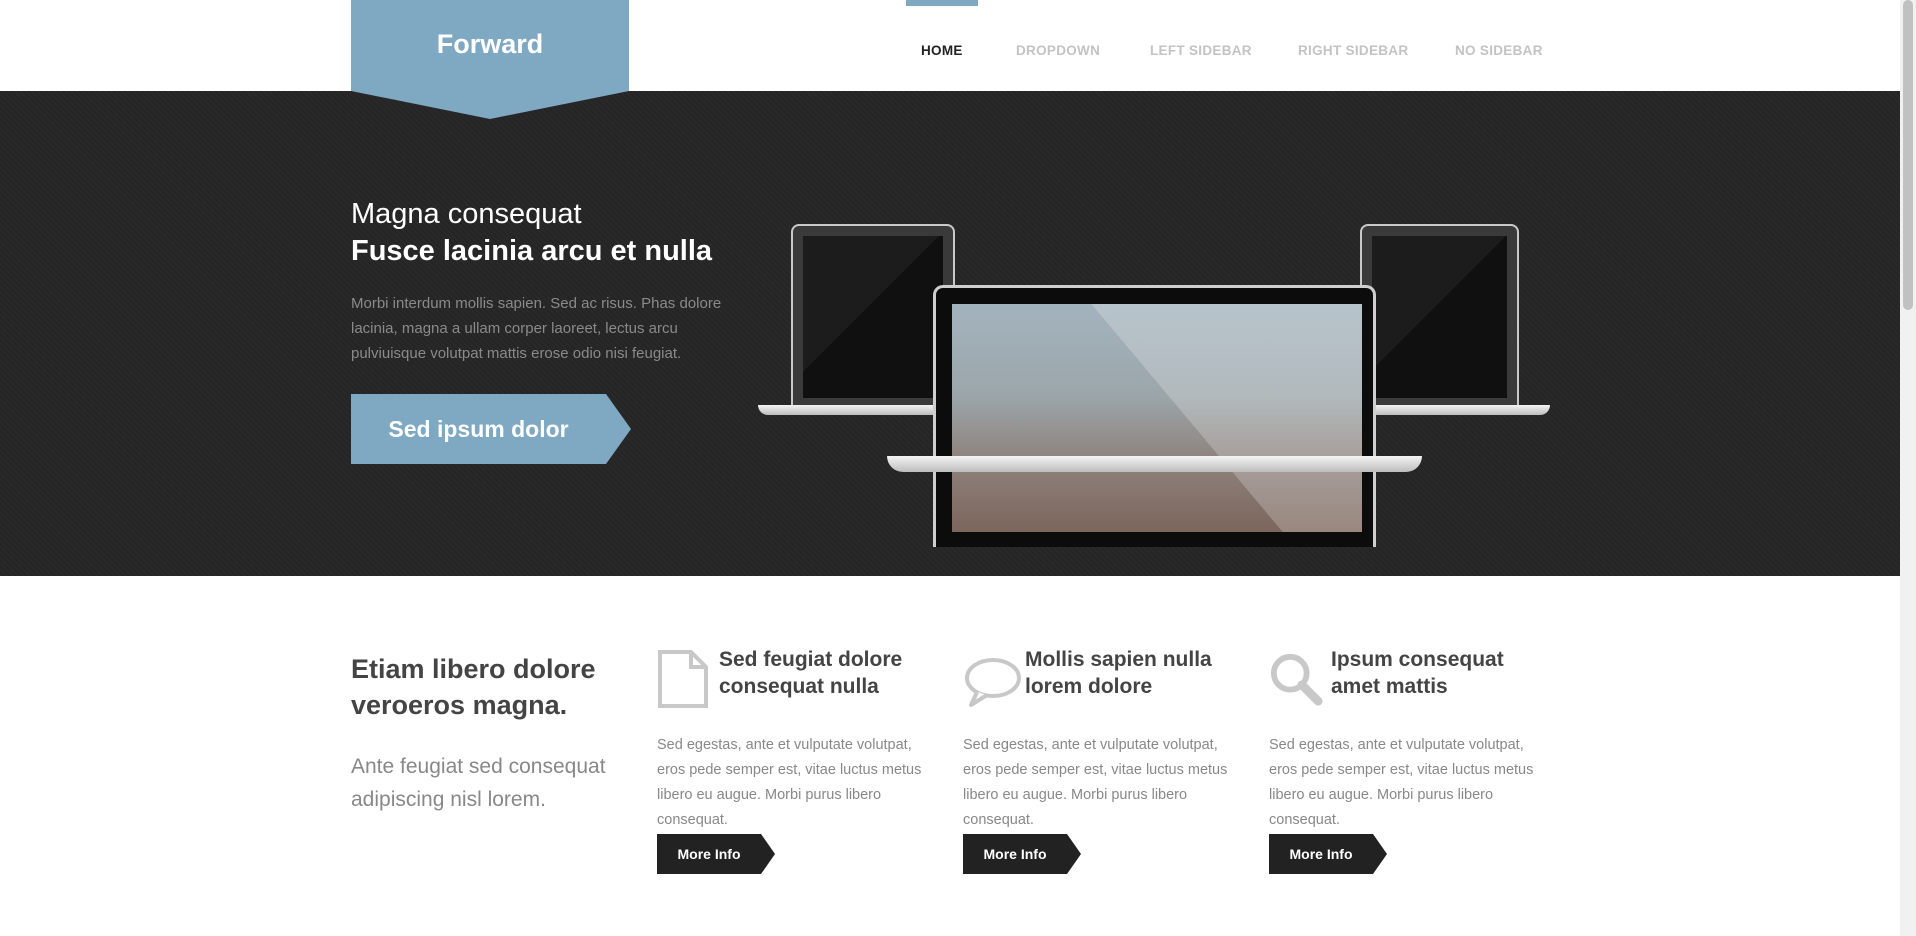 The height and width of the screenshot is (936, 1916). Describe the element at coordinates (1908, 468) in the screenshot. I see `page-scrollbar` at that location.